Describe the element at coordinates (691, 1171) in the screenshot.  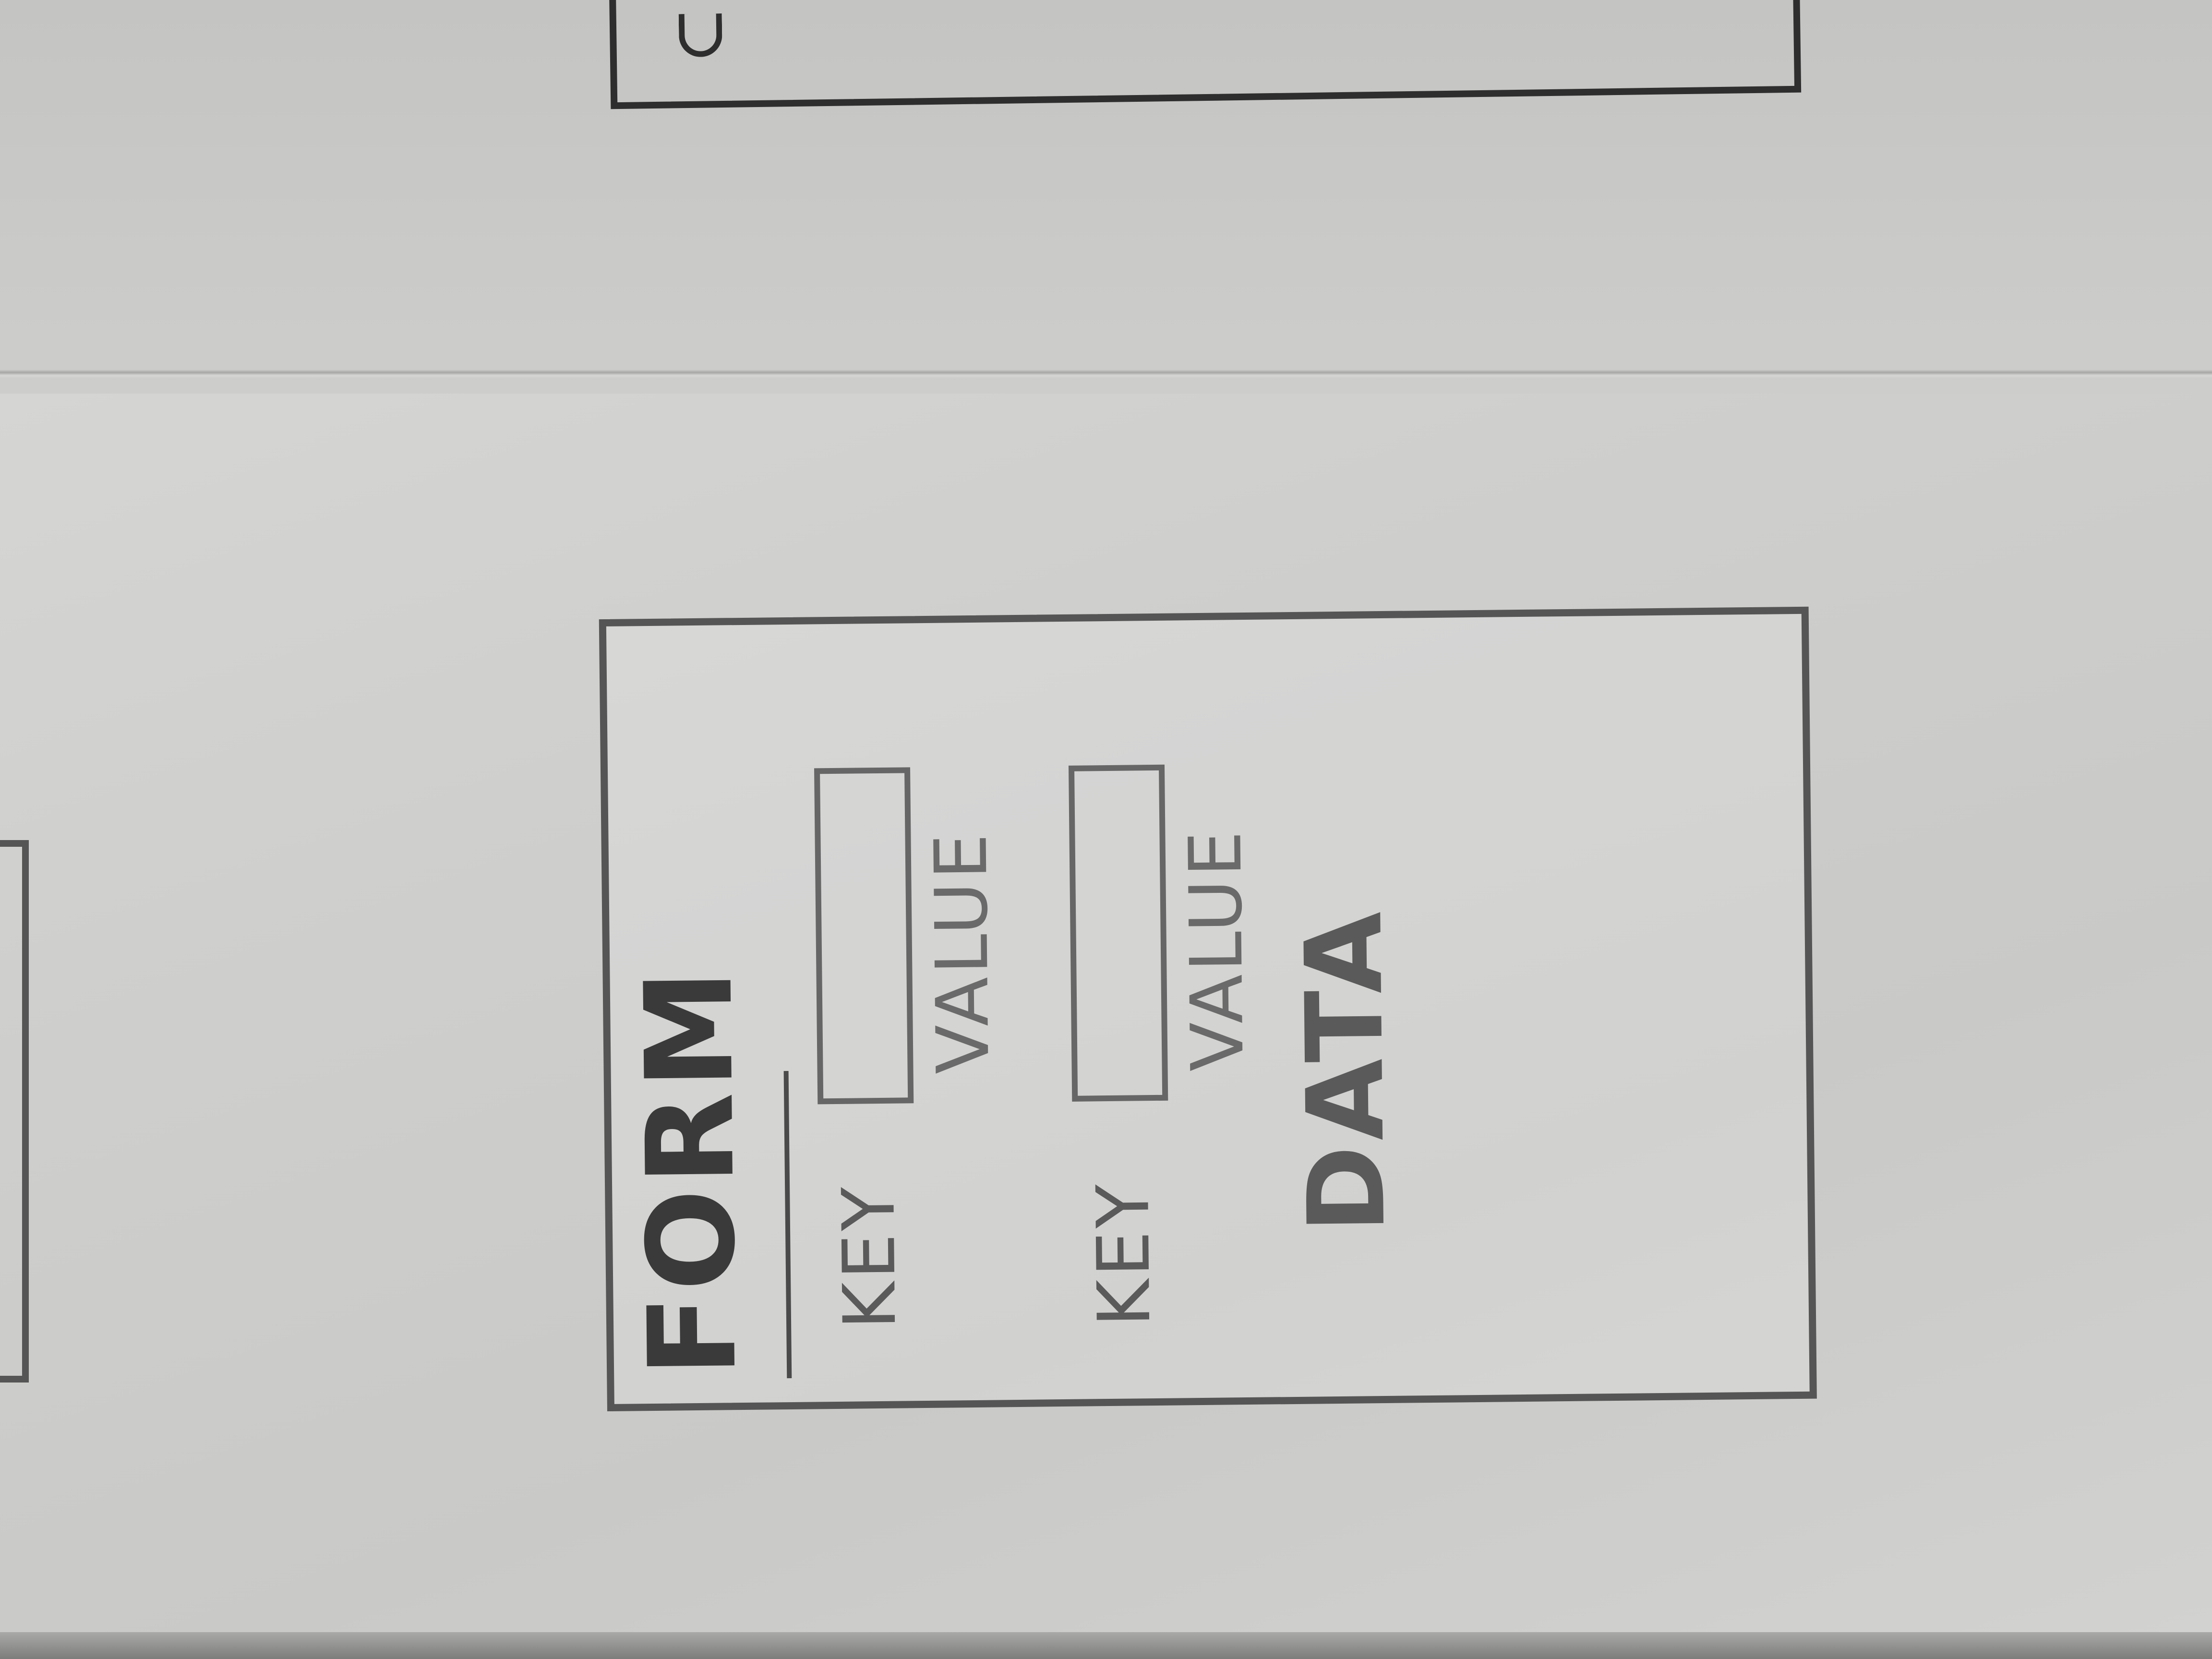
I see `form-title: FORM` at that location.